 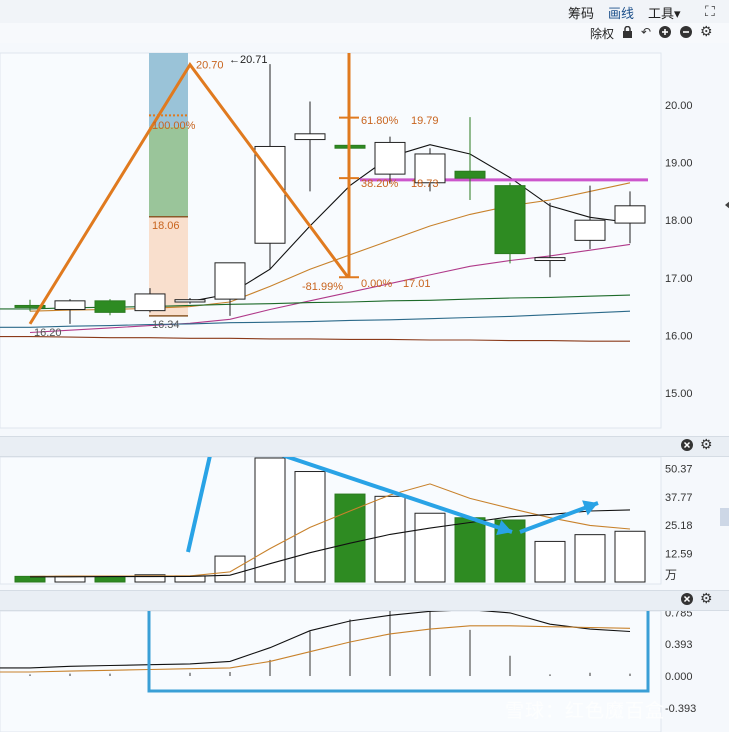 What do you see at coordinates (380, 184) in the screenshot?
I see `fib-382-label: 38.20%` at bounding box center [380, 184].